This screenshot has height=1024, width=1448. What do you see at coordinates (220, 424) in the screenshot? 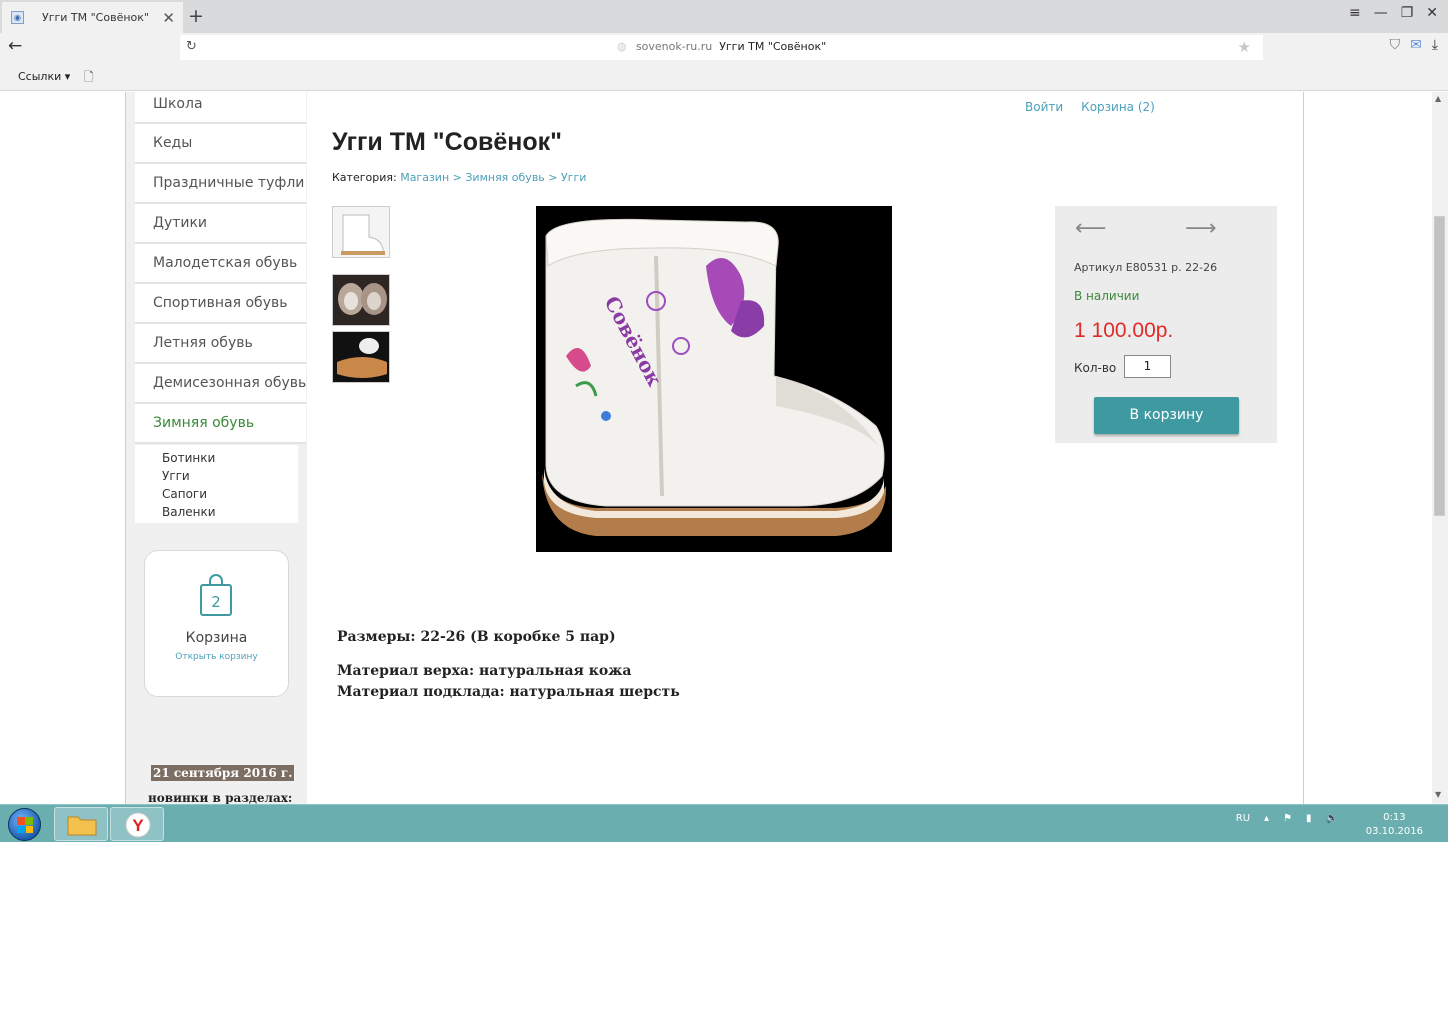
I see `menu-item-winter: Зимняя обувь` at bounding box center [220, 424].